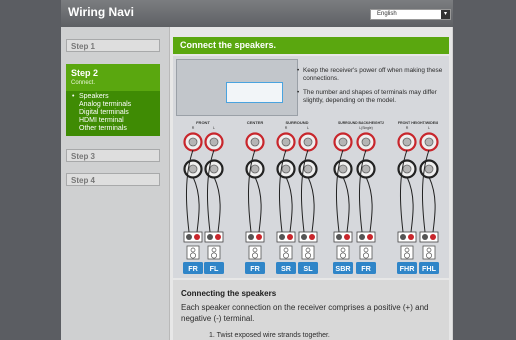 Image resolution: width=516 pixels, height=340 pixels. I want to click on step-2-subtitle: Connect., so click(83, 83).